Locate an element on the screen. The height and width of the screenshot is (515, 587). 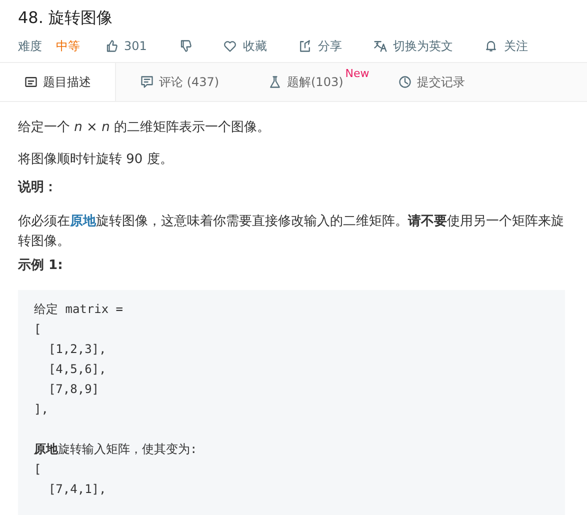
translate-icon is located at coordinates (379, 46).